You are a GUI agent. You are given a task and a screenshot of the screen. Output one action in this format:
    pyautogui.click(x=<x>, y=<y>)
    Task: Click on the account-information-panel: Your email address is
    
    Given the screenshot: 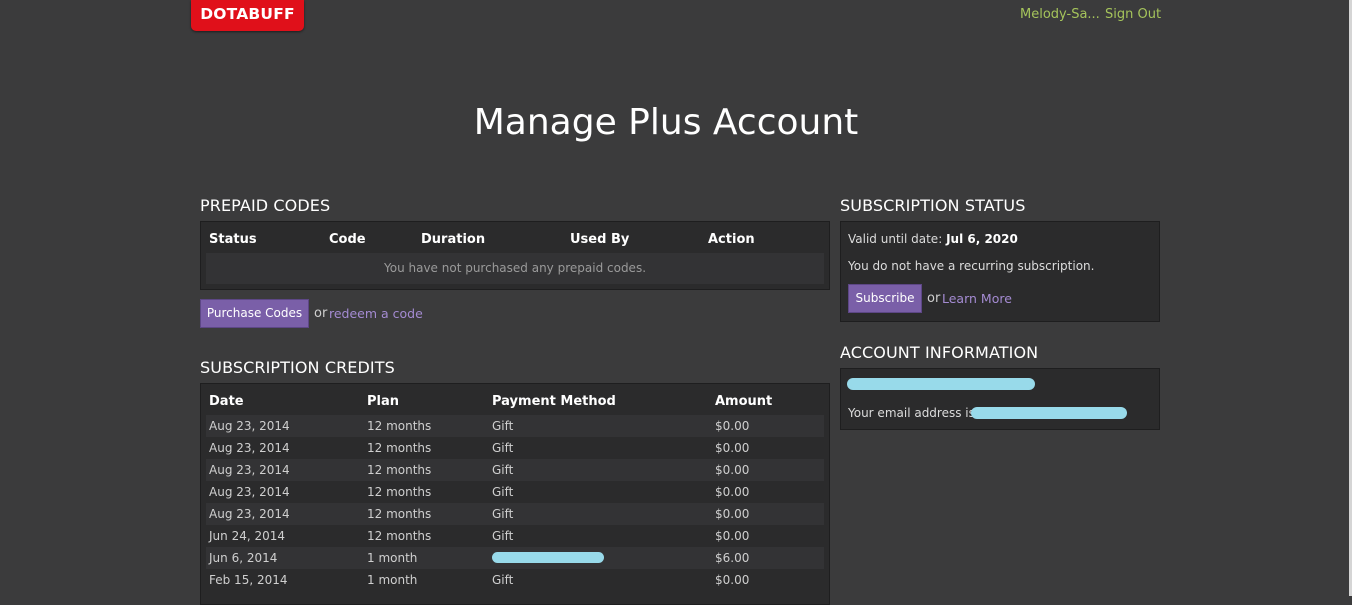 What is the action you would take?
    pyautogui.click(x=1000, y=399)
    